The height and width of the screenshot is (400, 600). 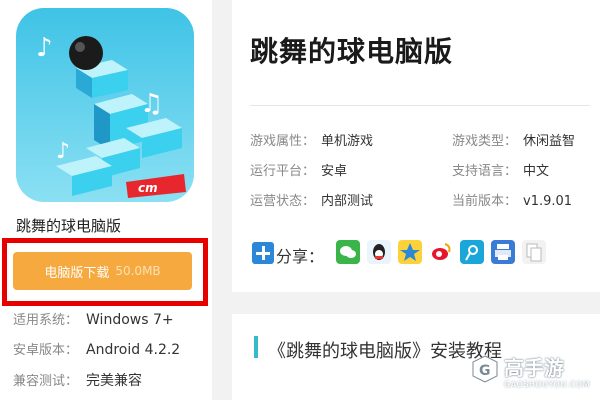 I want to click on spec-android: 安卓版本： Android 4.2.2, so click(x=96, y=348).